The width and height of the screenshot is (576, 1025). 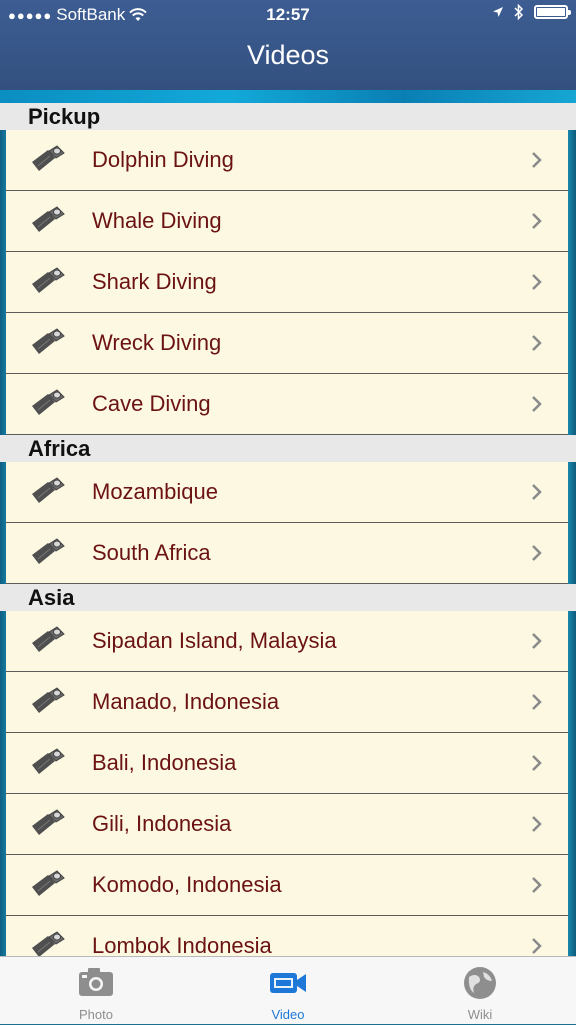 What do you see at coordinates (288, 448) in the screenshot?
I see `section-header: Africa` at bounding box center [288, 448].